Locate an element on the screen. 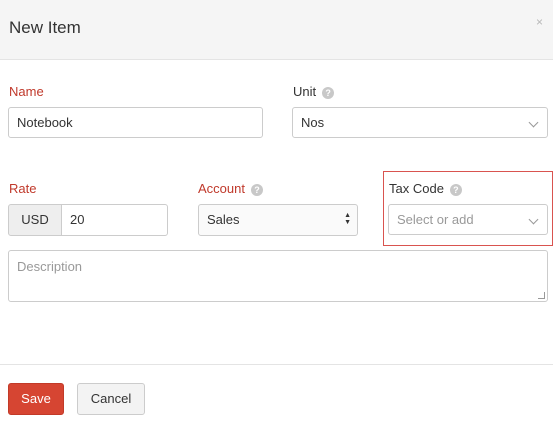 Image resolution: width=553 pixels, height=425 pixels. unit-label-text: Unit is located at coordinates (305, 91).